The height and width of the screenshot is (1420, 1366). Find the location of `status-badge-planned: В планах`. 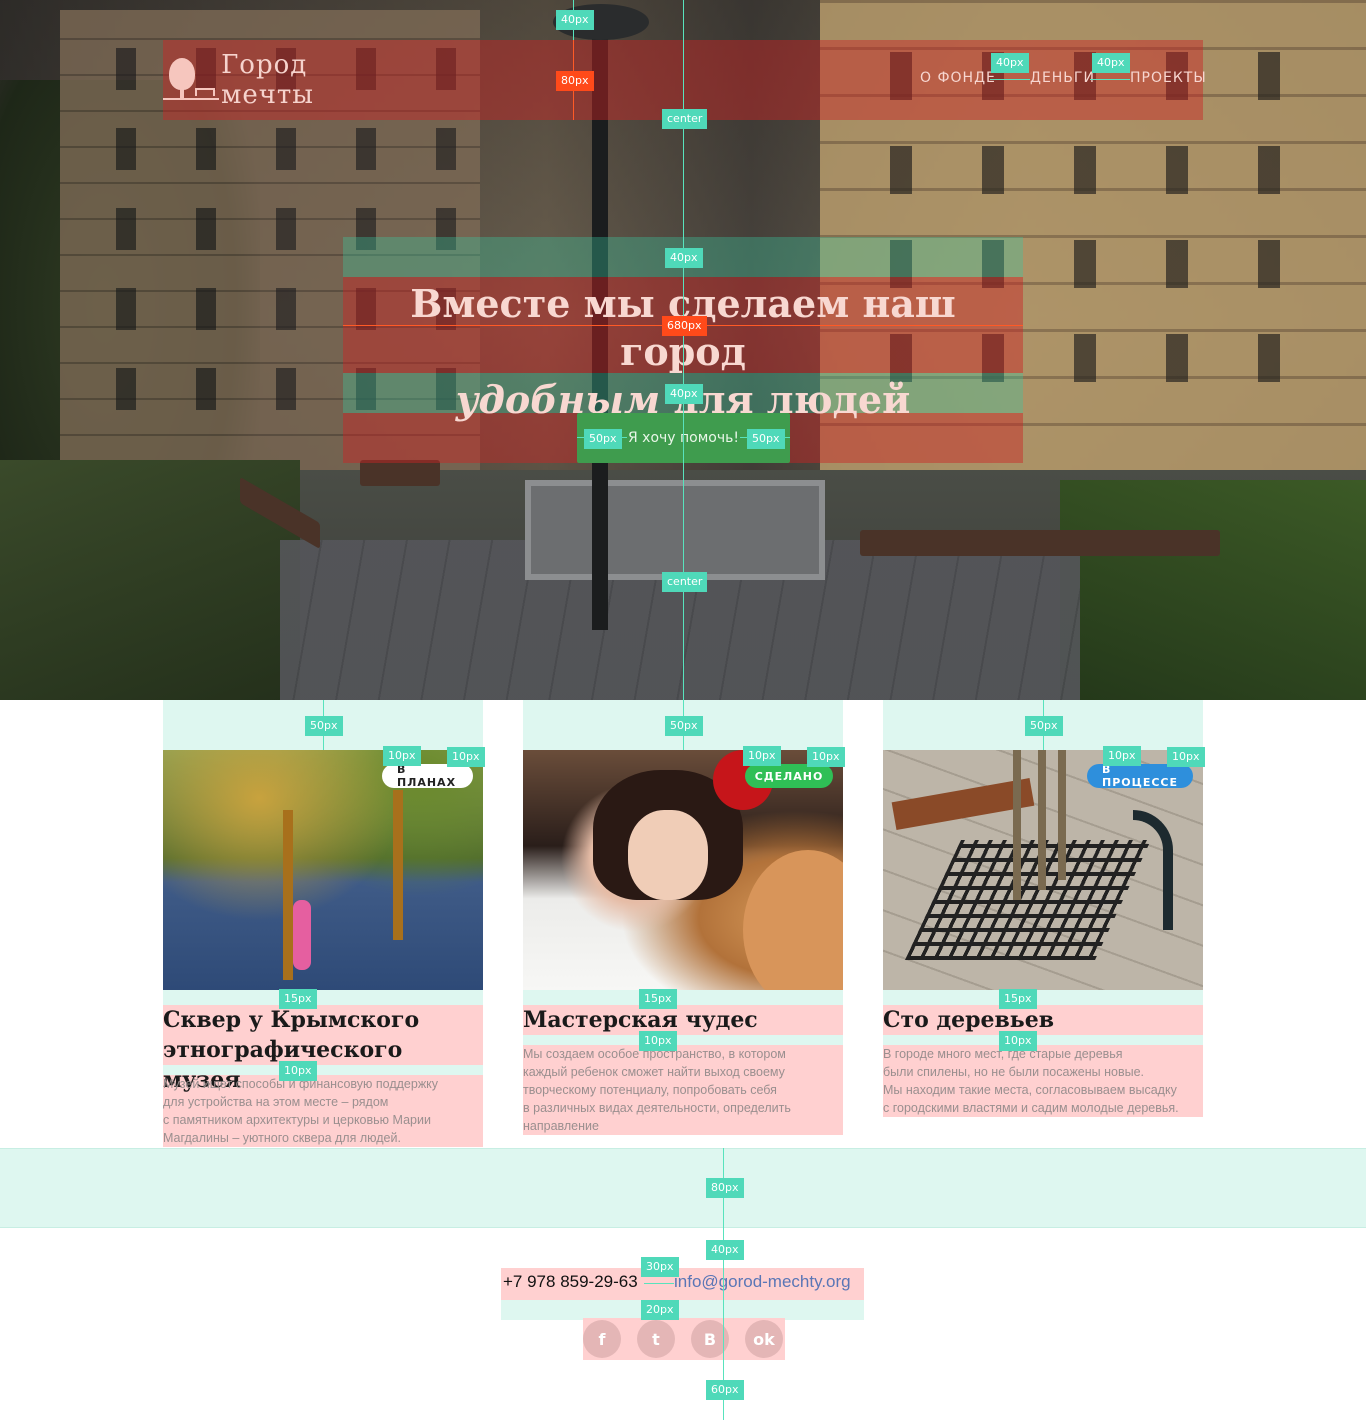

status-badge-planned: В планах is located at coordinates (427, 776).